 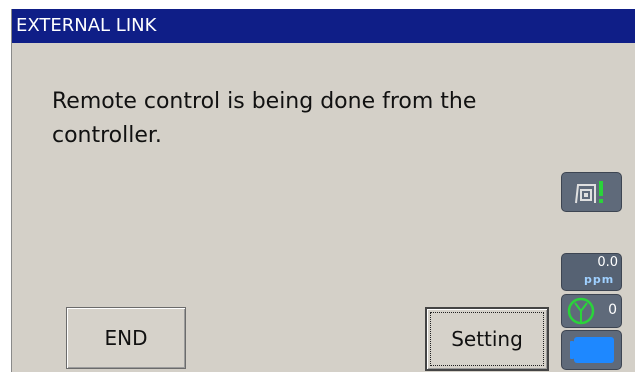 I want to click on setting-button: Setting, so click(x=487, y=339).